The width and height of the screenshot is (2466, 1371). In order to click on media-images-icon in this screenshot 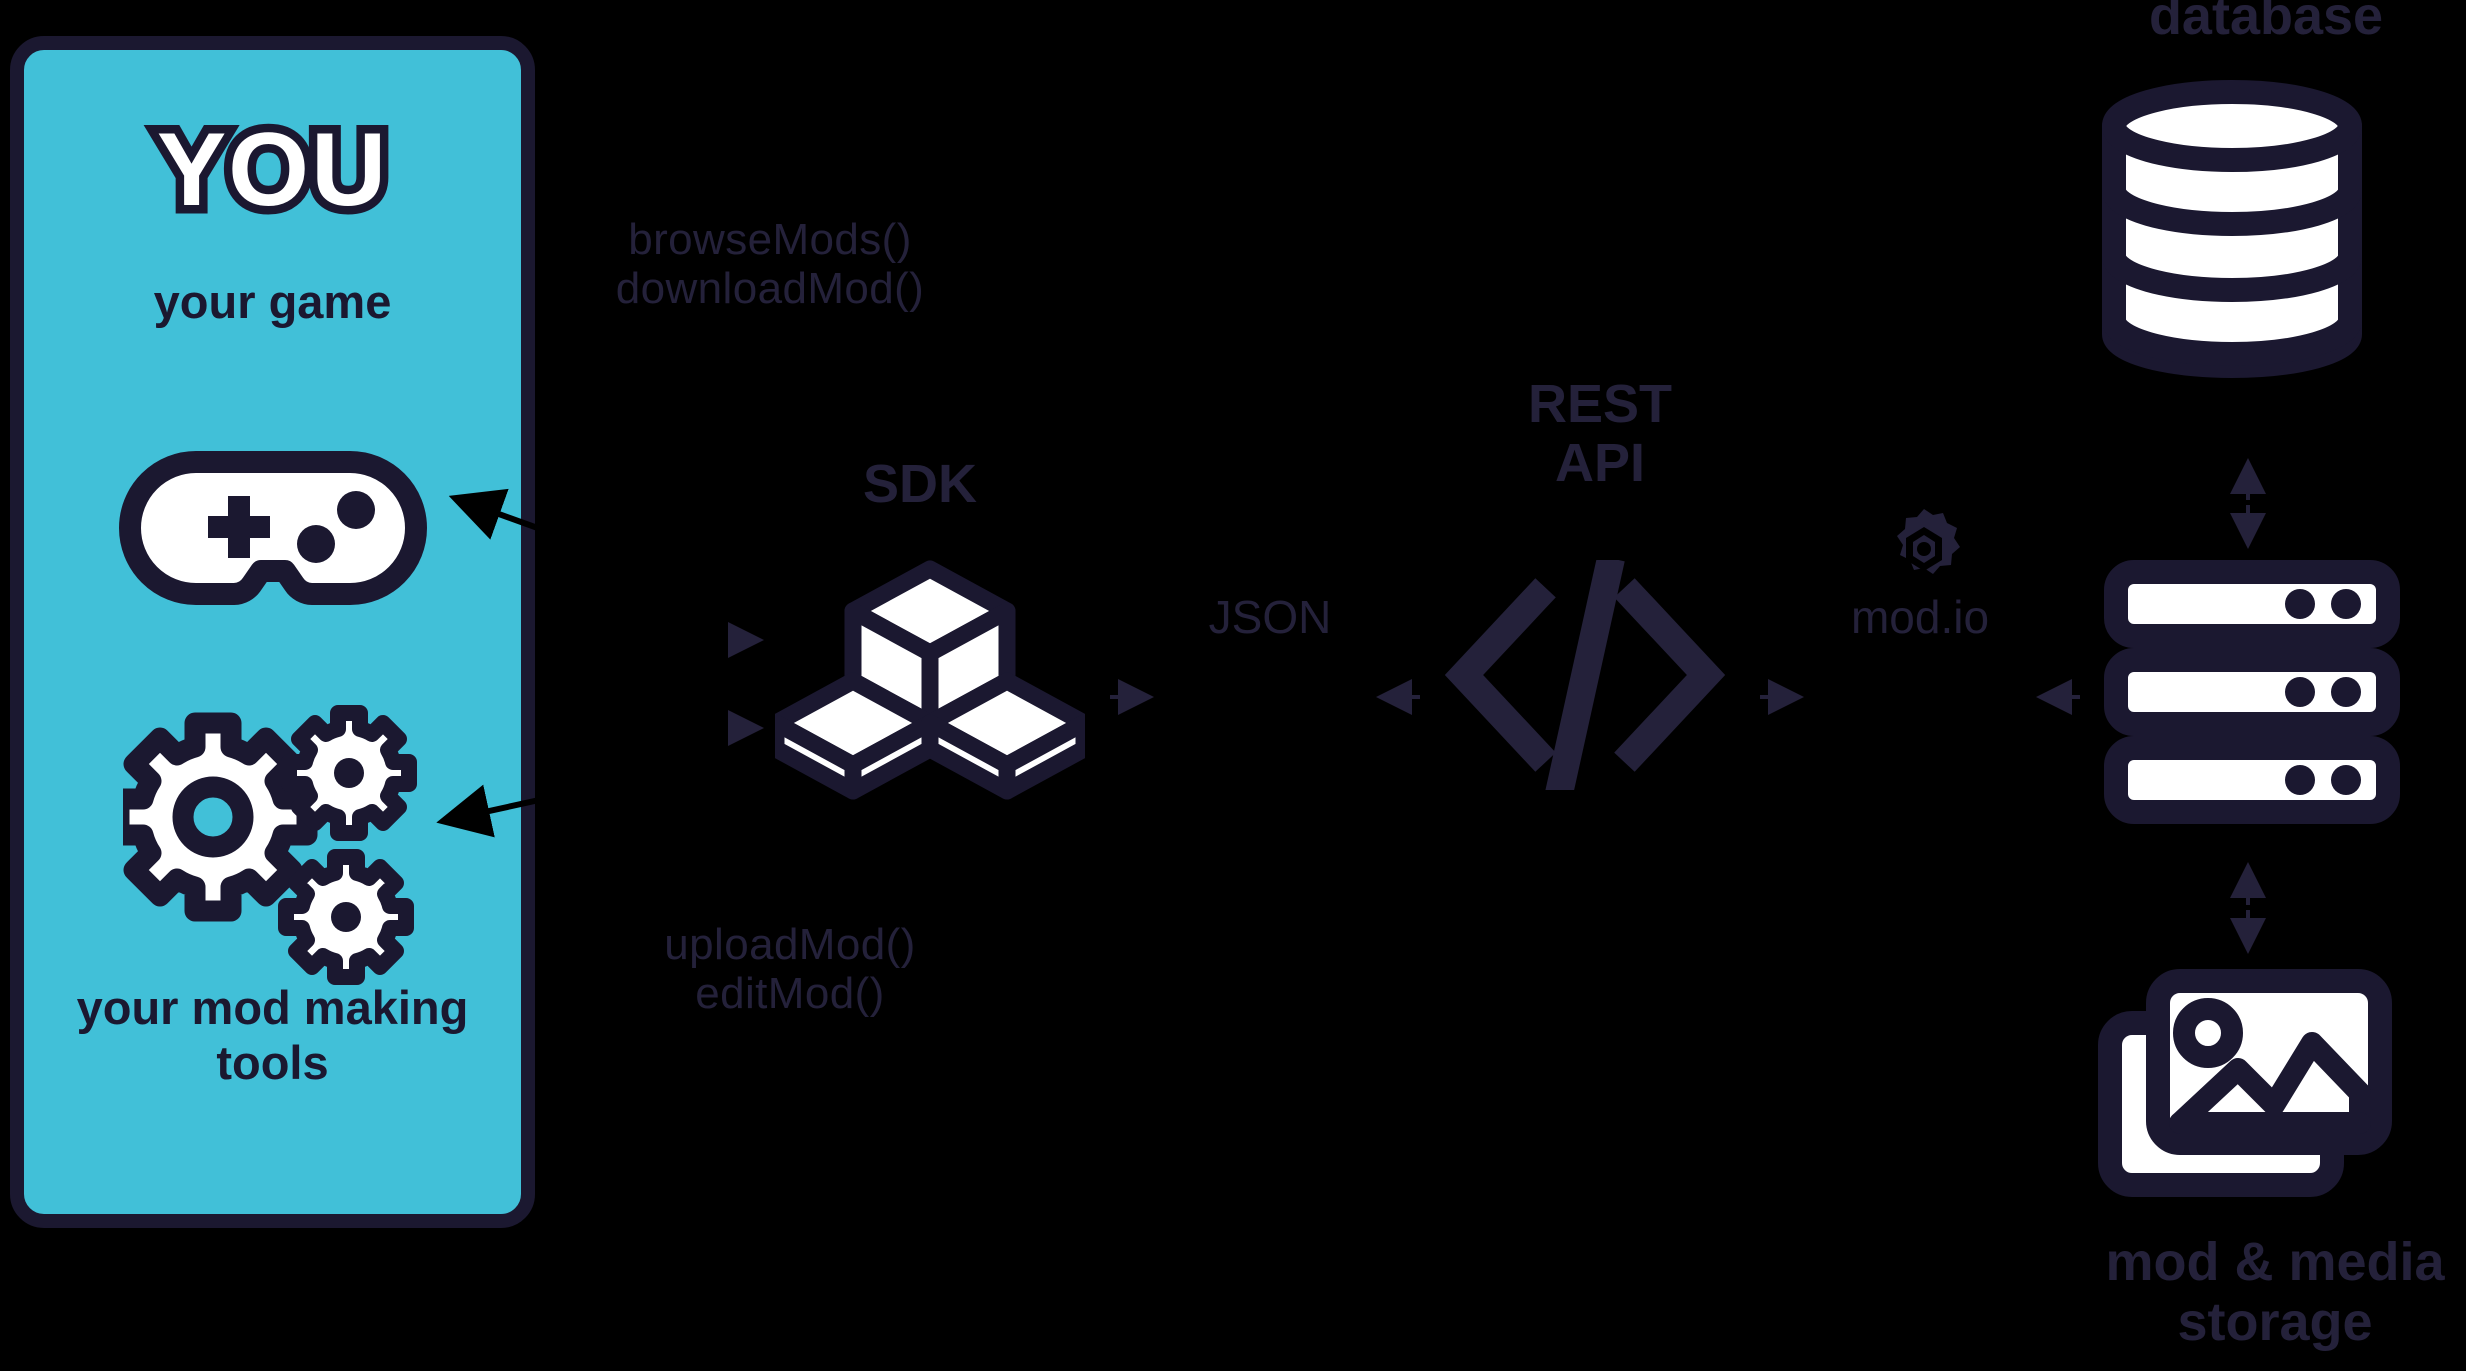, I will do `click(2246, 1087)`.